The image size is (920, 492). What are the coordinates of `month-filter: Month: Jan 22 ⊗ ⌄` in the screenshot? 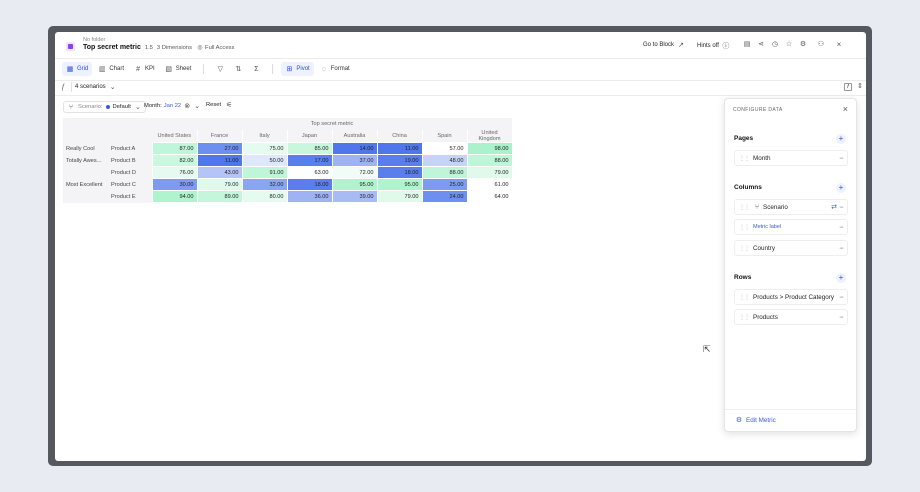 It's located at (172, 106).